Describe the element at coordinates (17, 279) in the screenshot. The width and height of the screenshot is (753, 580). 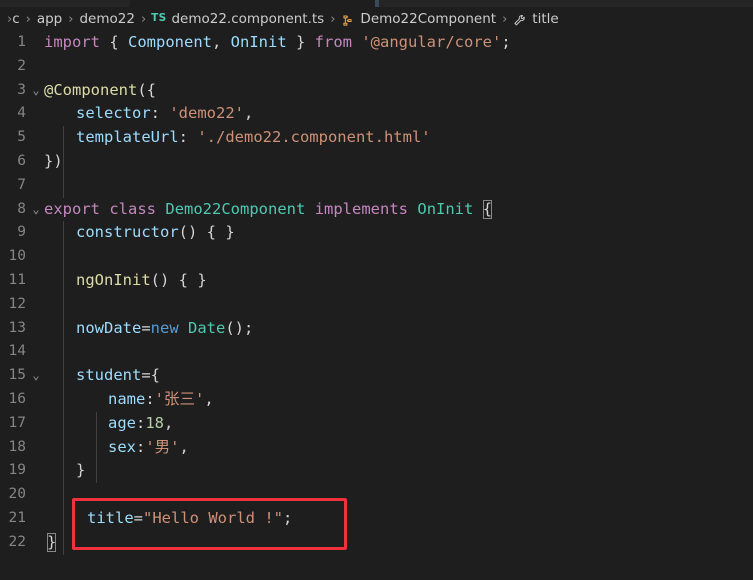
I see `line-number: 11` at that location.